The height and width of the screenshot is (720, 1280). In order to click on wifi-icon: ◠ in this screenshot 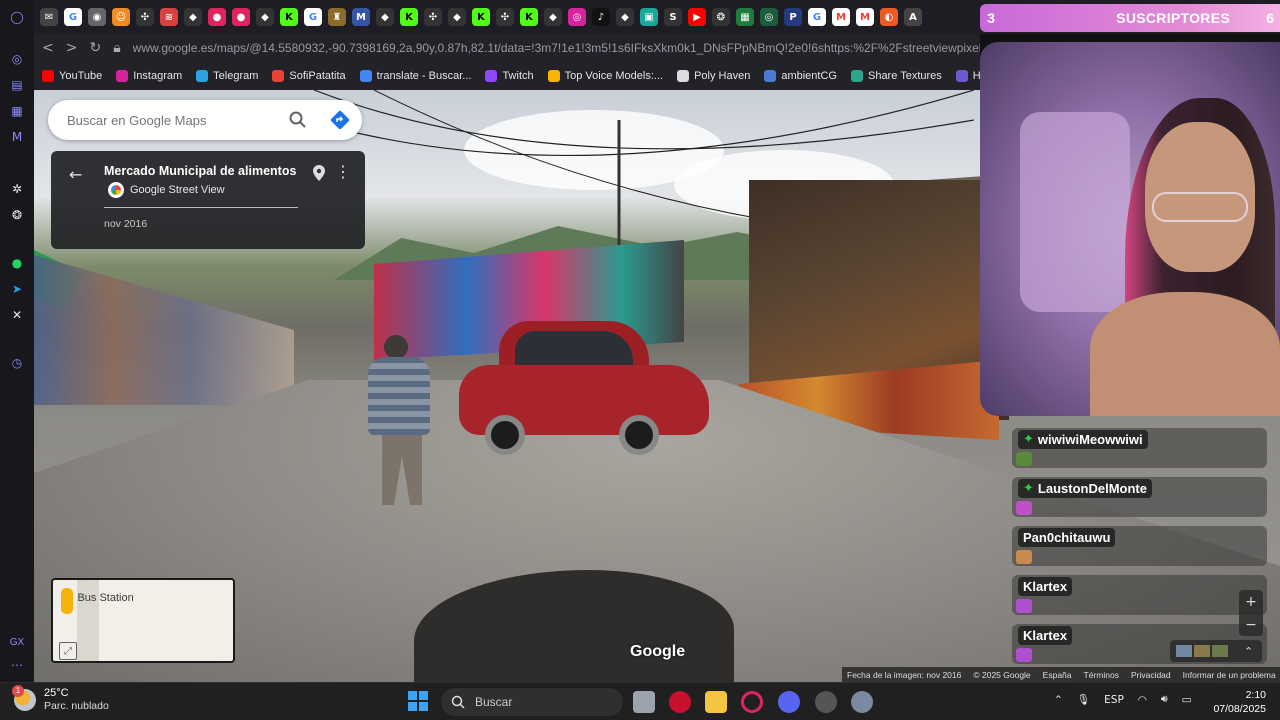, I will do `click(1142, 700)`.